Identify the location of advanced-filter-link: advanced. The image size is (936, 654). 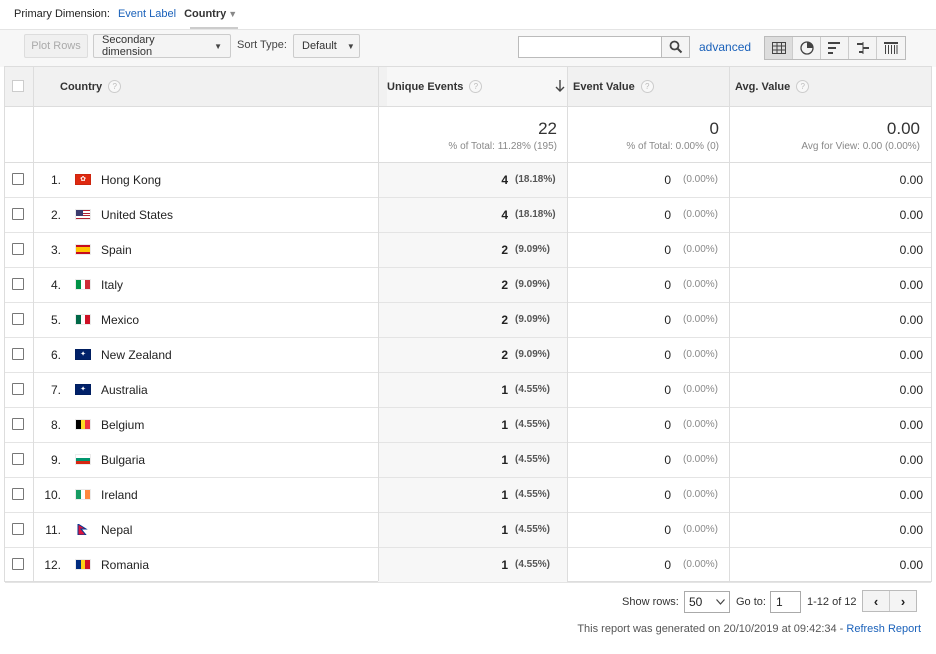
(725, 47).